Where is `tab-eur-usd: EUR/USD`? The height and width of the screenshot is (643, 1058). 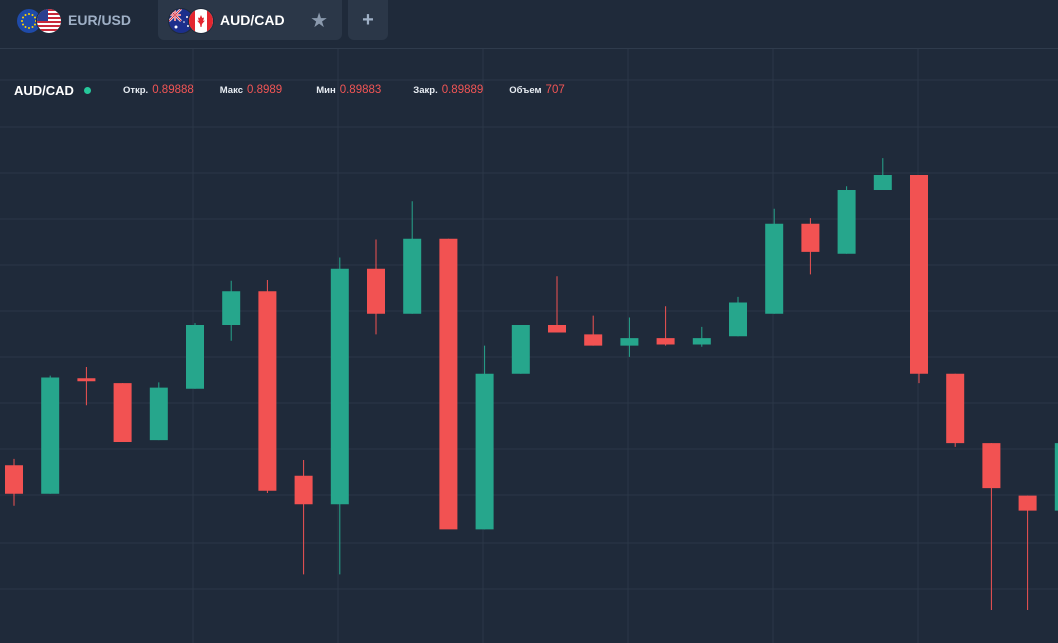 tab-eur-usd: EUR/USD is located at coordinates (79, 20).